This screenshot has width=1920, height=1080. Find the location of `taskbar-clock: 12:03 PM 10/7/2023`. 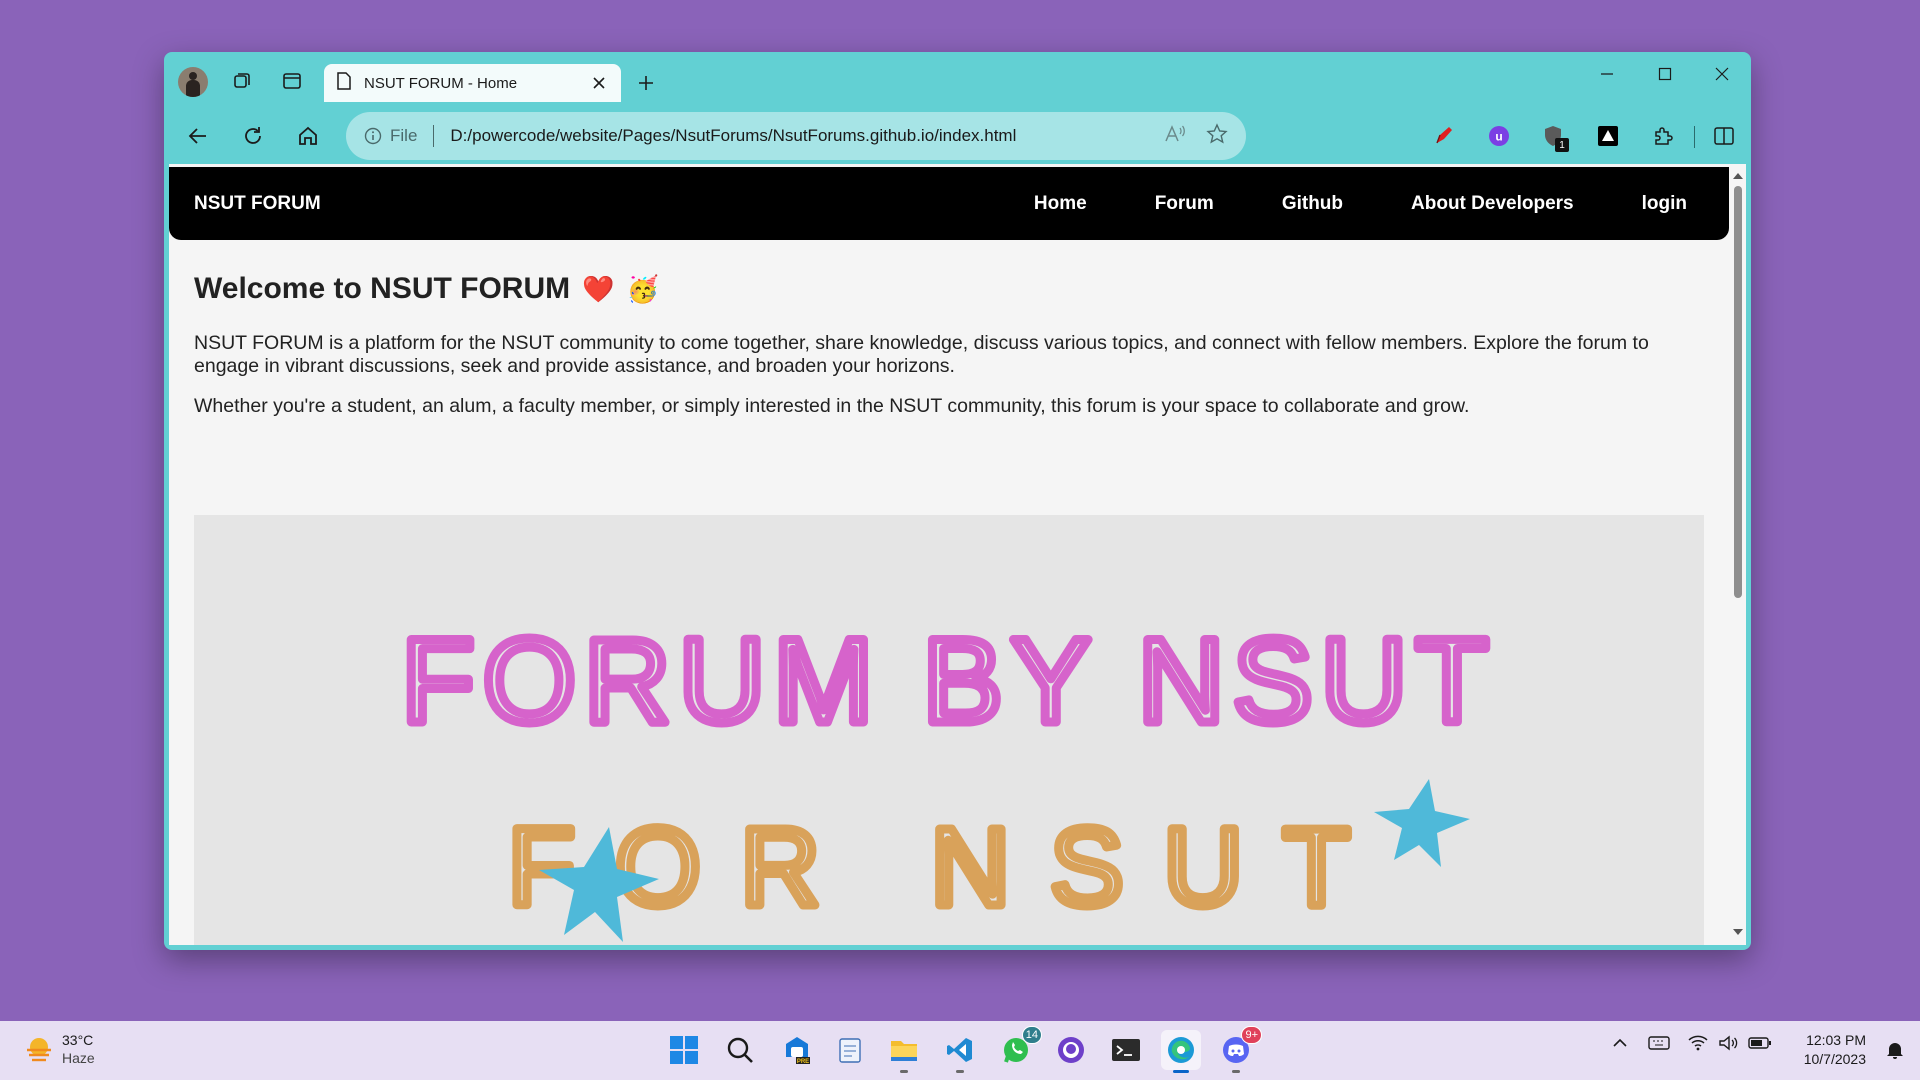

taskbar-clock: 12:03 PM 10/7/2023 is located at coordinates (1835, 1050).